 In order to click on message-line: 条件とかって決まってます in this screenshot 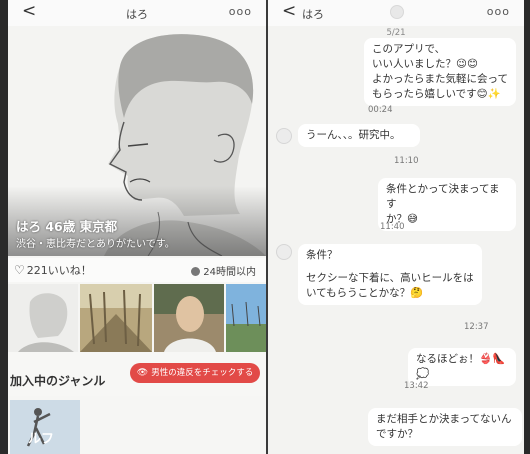, I will do `click(443, 196)`.